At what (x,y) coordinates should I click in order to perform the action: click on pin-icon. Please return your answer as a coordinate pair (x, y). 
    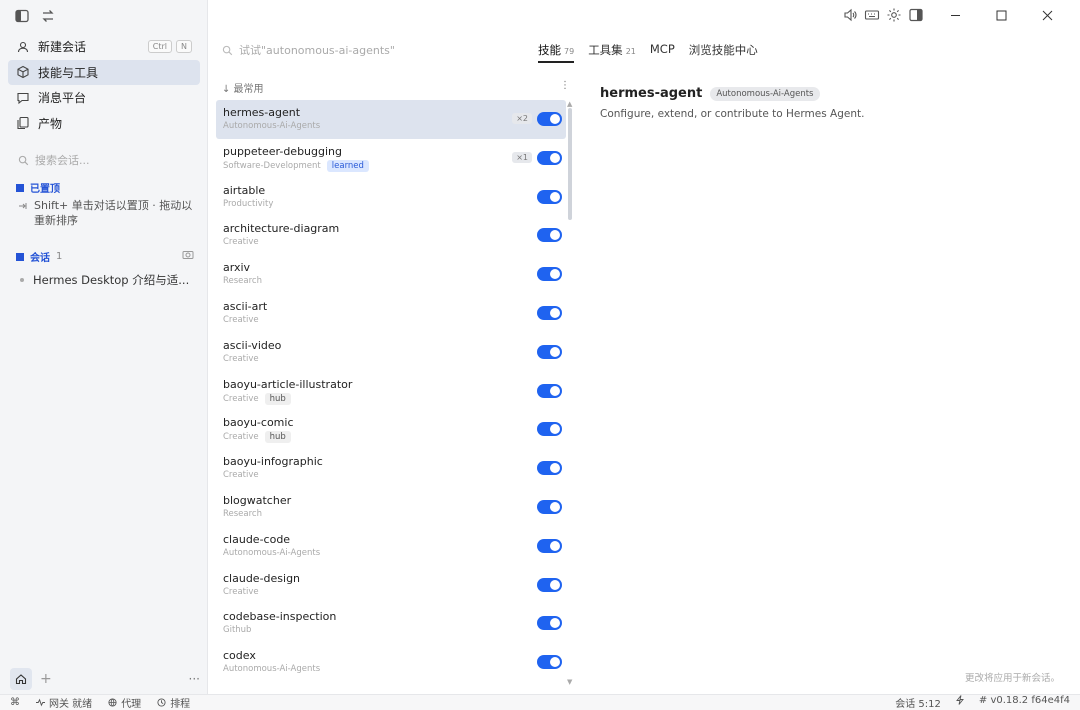
    Looking at the image, I should click on (23, 206).